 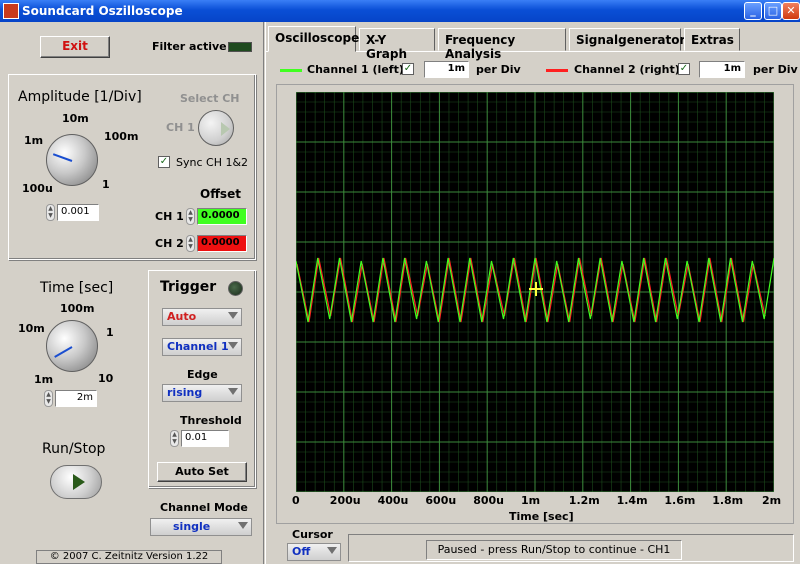 What do you see at coordinates (210, 98) in the screenshot?
I see `select-ch-title: Select CH` at bounding box center [210, 98].